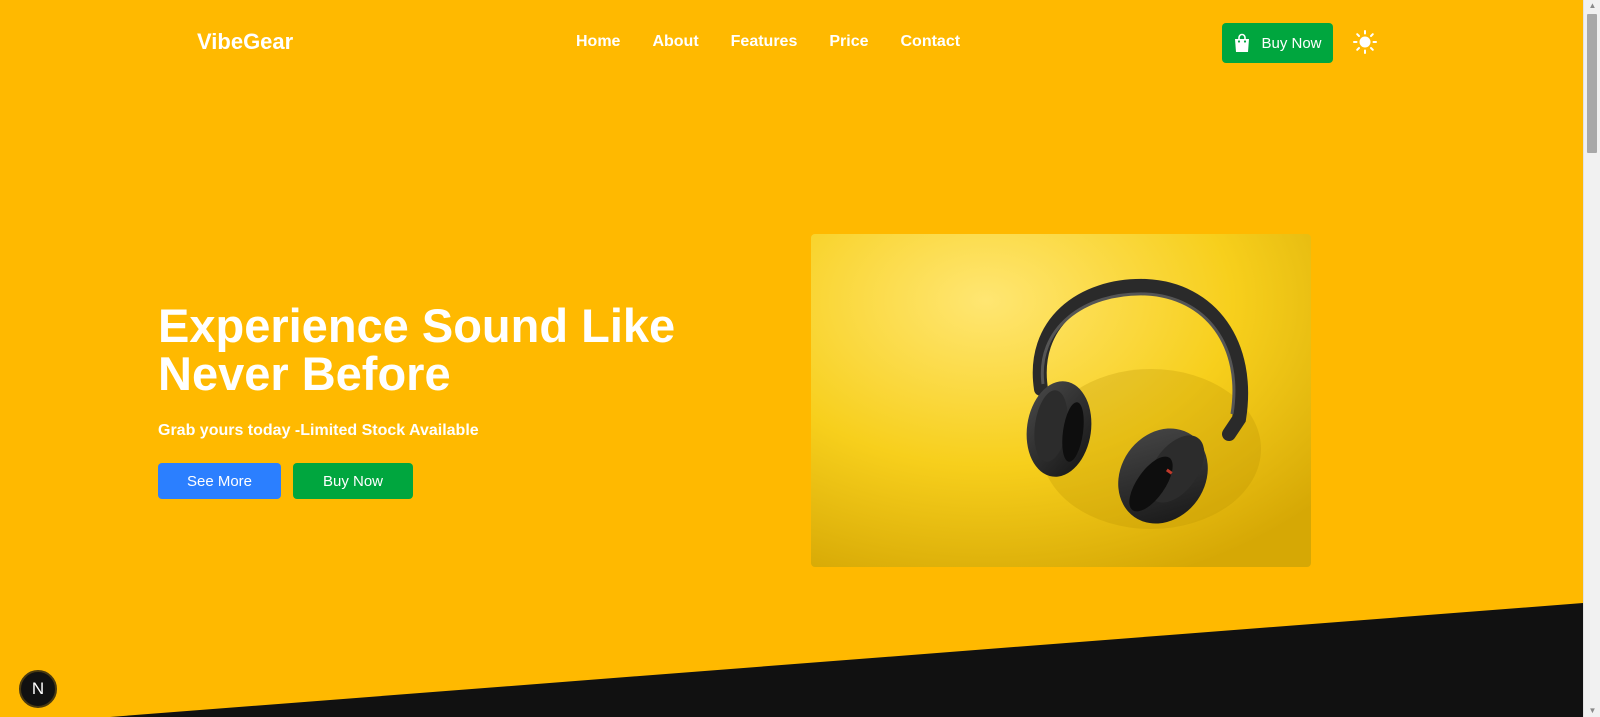  What do you see at coordinates (1291, 43) in the screenshot?
I see `nav-buy-now-label: Buy Now` at bounding box center [1291, 43].